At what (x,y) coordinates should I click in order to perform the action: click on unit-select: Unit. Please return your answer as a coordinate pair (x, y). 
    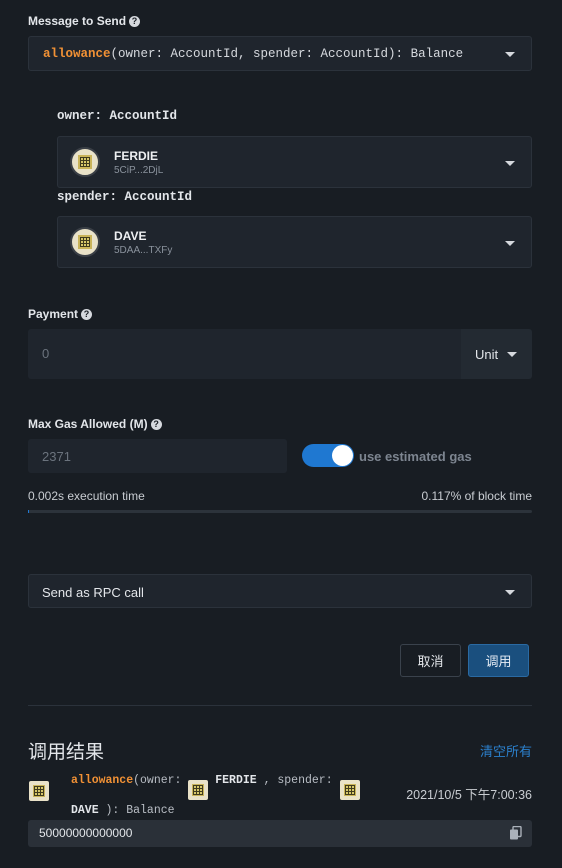
    Looking at the image, I should click on (496, 354).